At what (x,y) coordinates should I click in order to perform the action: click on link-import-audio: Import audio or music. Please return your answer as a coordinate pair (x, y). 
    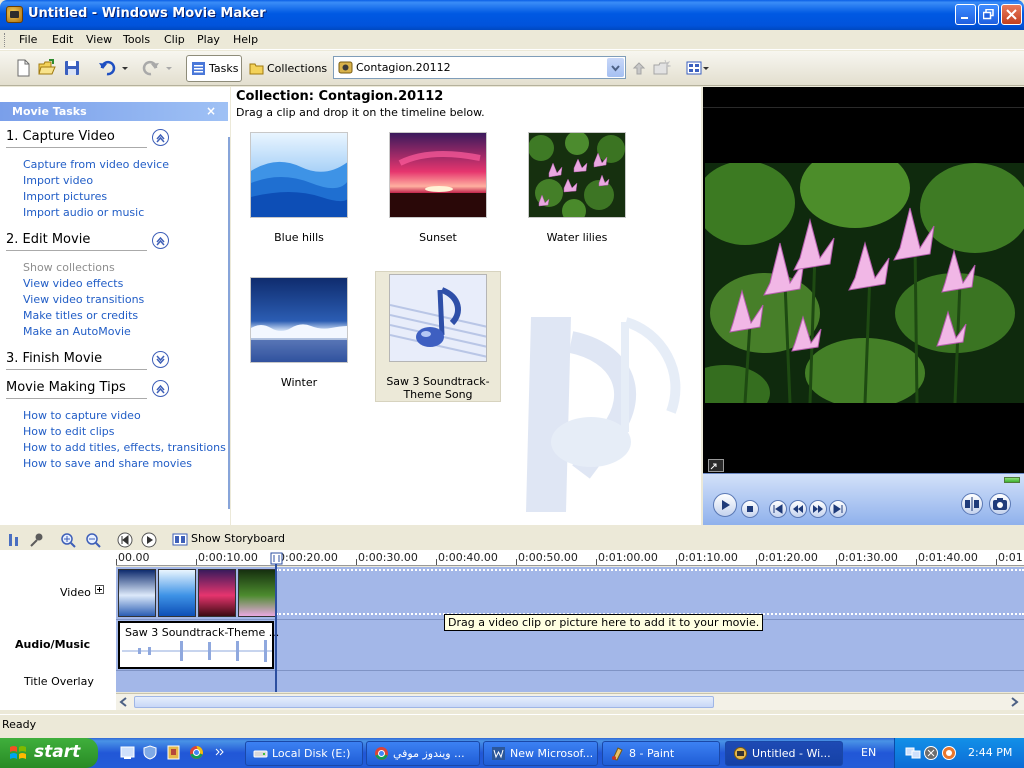
    Looking at the image, I should click on (83, 212).